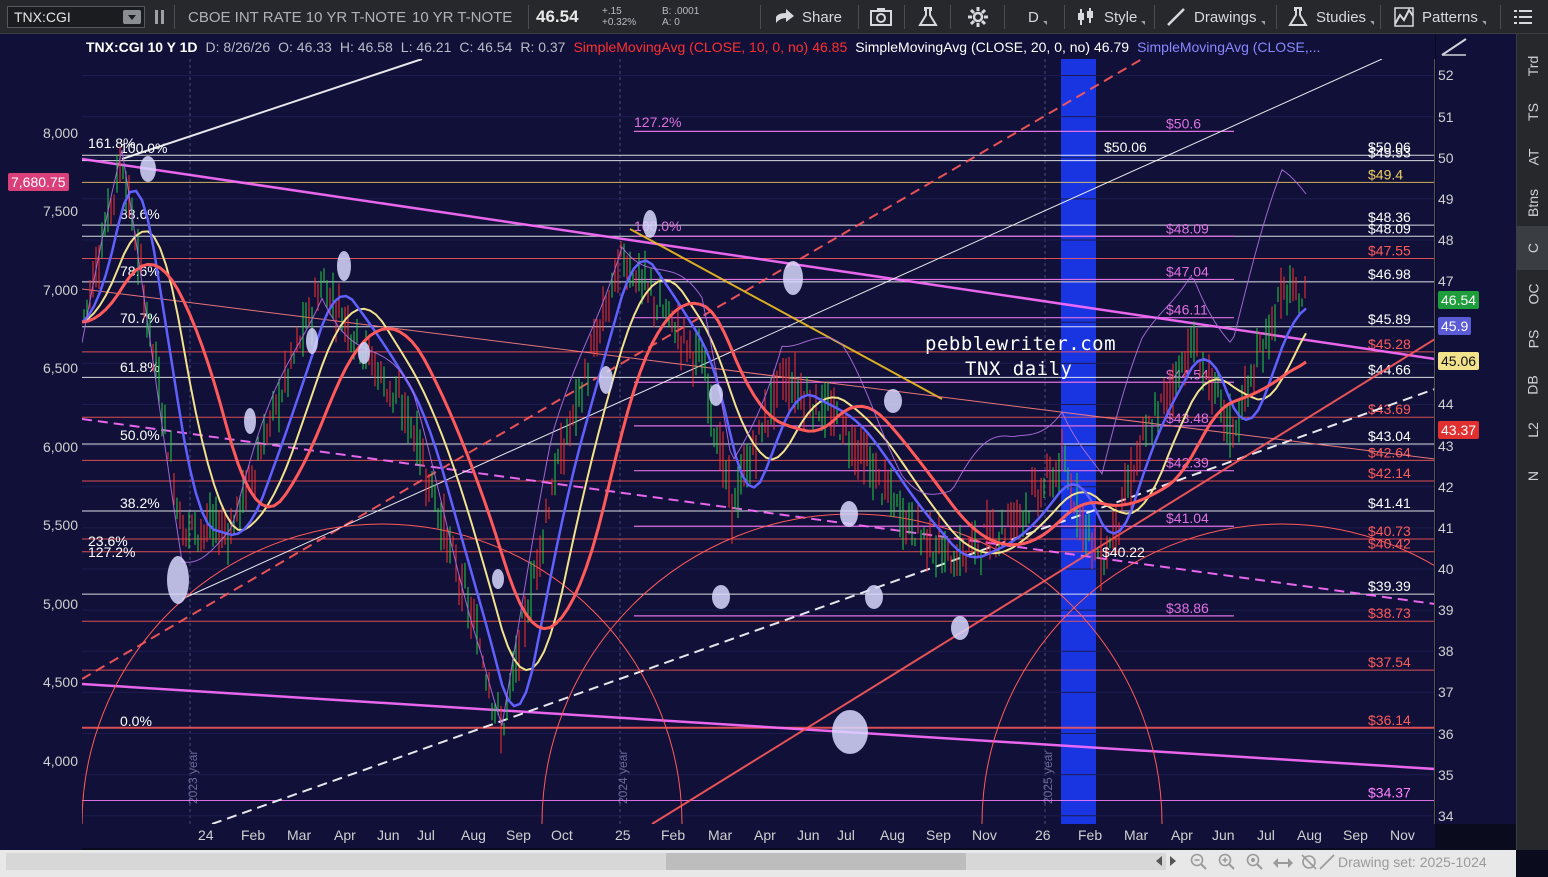  I want to click on fib-percent-label: 100.0%, so click(143, 148).